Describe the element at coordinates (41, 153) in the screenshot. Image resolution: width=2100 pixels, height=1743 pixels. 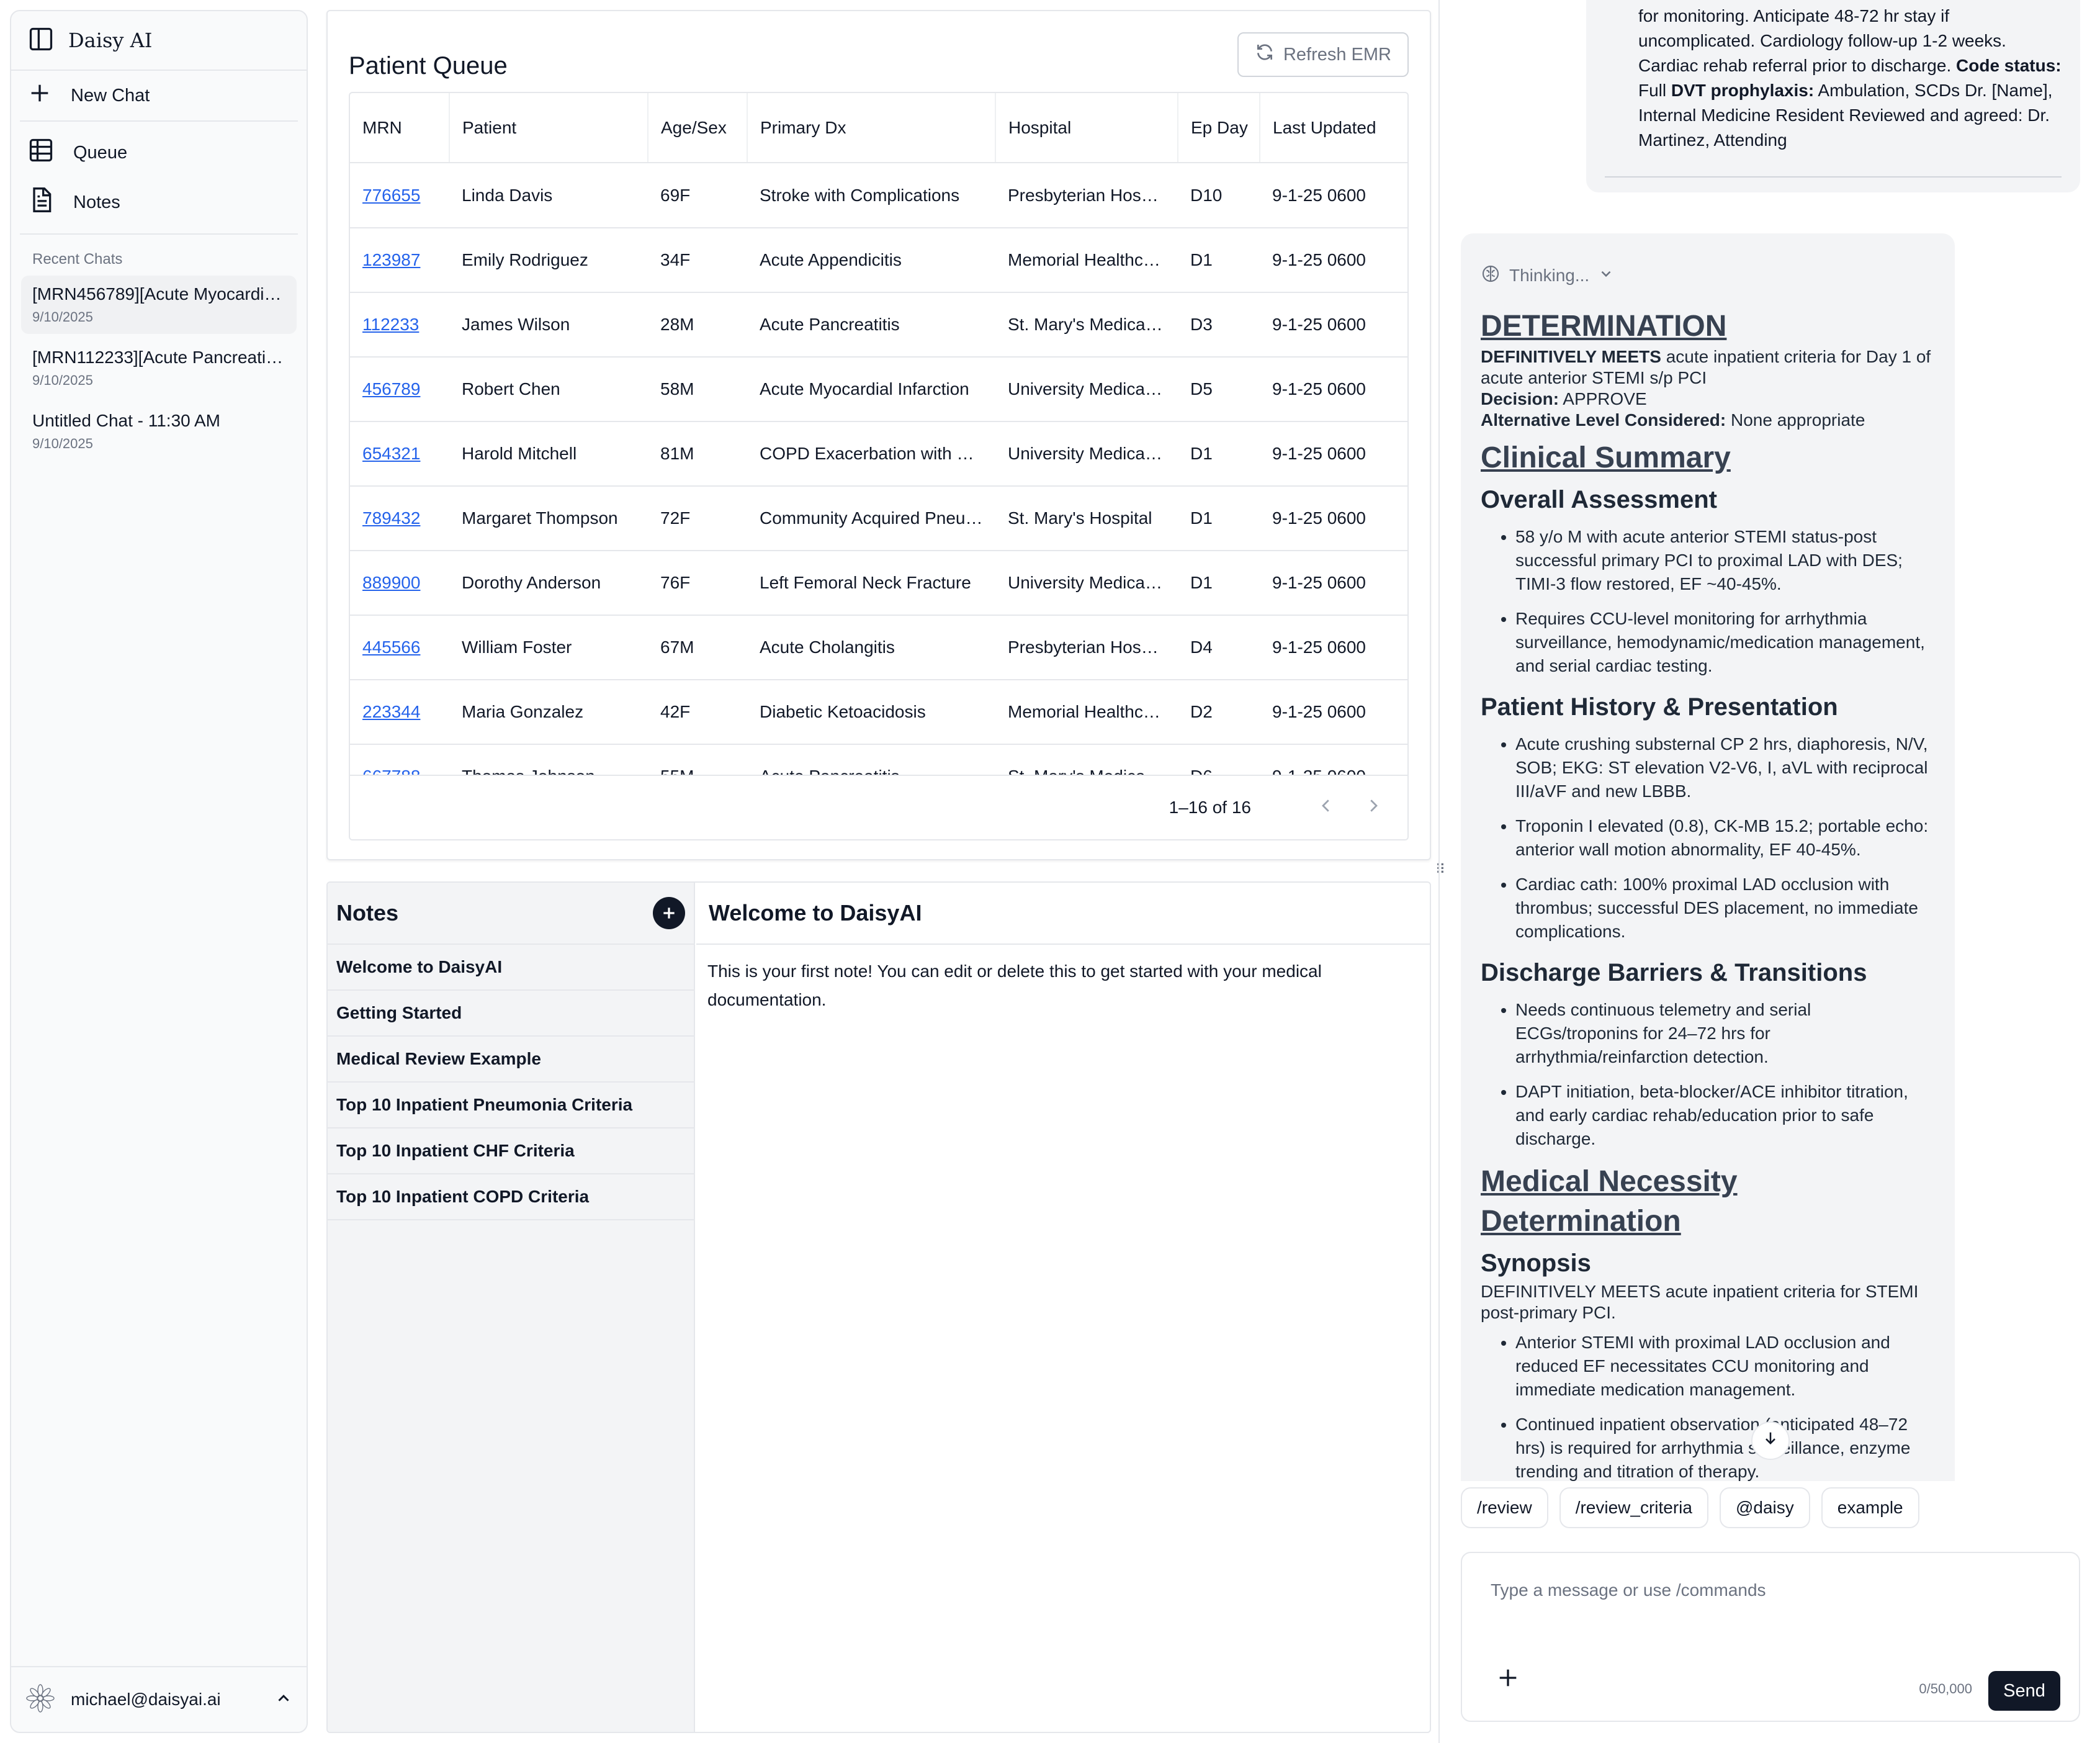
I see `table-icon` at that location.